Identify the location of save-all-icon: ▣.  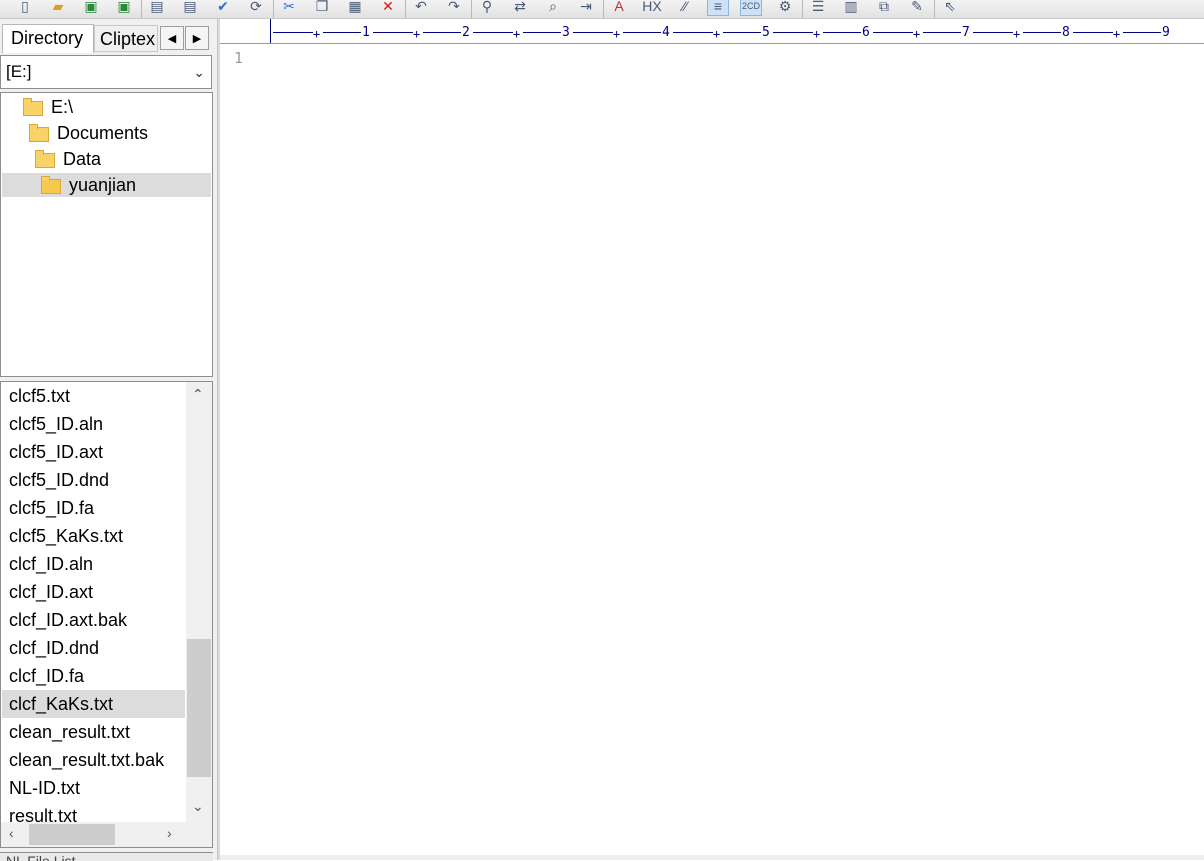
(124, 8).